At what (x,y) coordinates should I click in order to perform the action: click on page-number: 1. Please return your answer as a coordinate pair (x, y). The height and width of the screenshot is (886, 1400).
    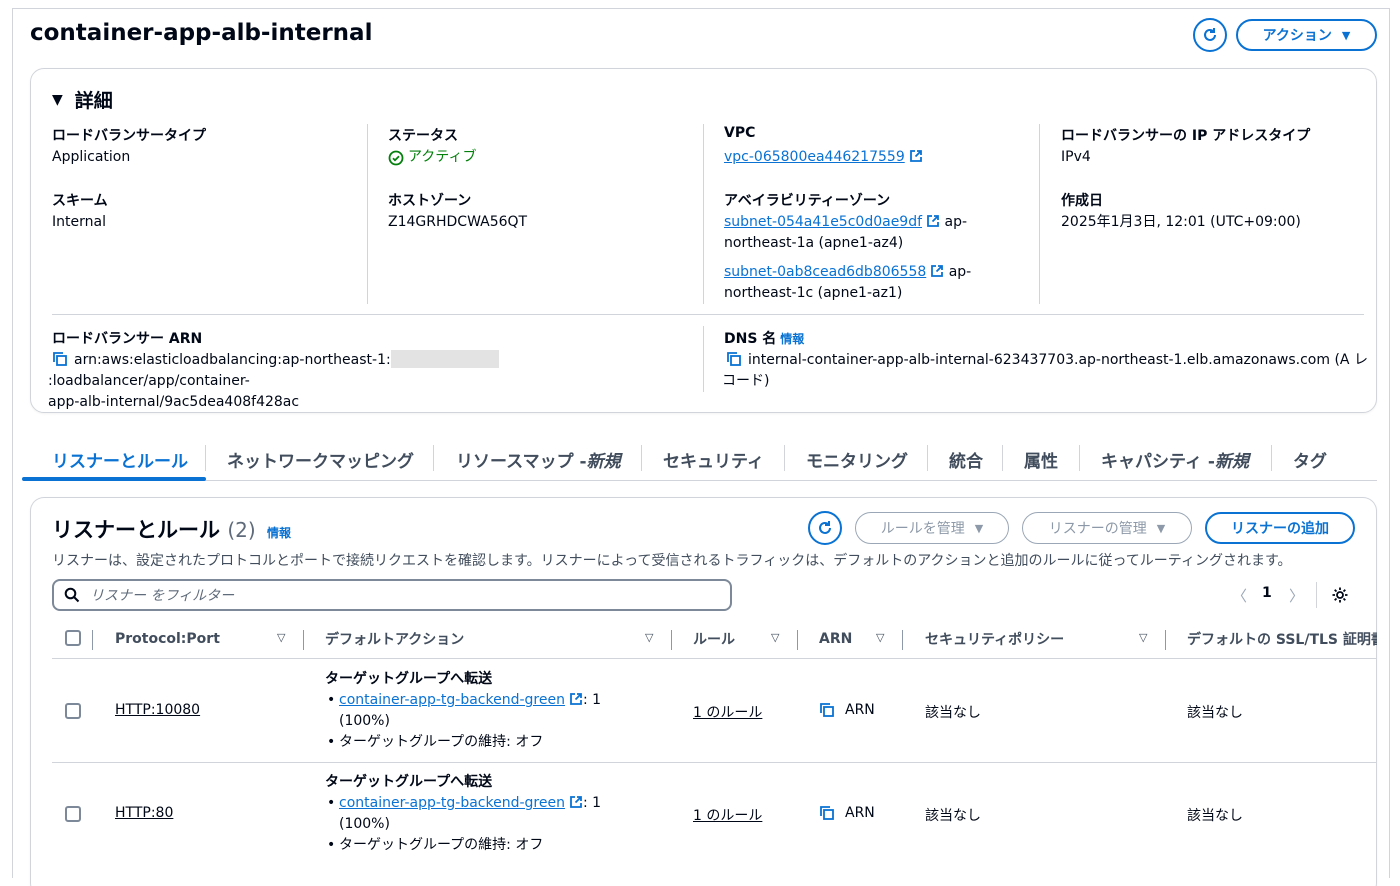
    Looking at the image, I should click on (1267, 593).